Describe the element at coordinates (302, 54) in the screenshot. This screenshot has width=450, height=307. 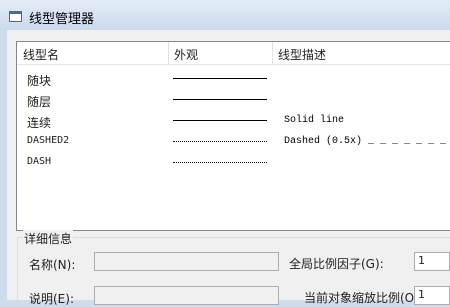
I see `column-header-description: 线型描述` at that location.